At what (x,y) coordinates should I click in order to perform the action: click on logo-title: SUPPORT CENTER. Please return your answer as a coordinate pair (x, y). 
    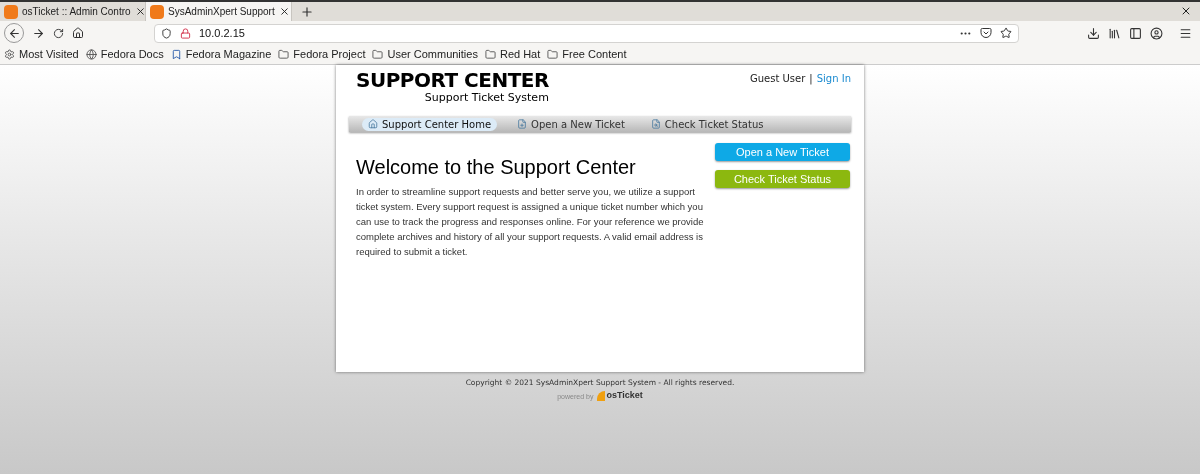
    Looking at the image, I should click on (452, 80).